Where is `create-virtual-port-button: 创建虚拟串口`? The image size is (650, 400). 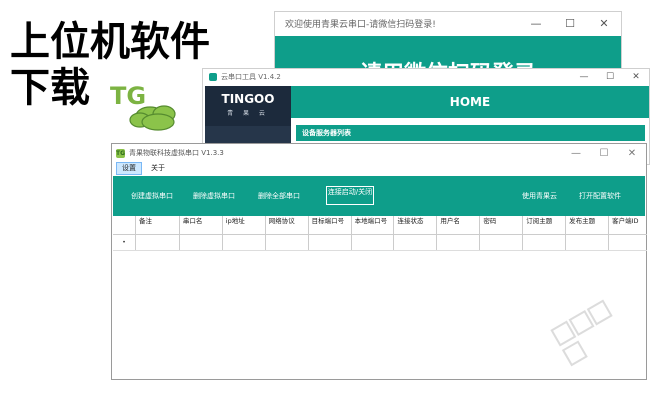
create-virtual-port-button: 创建虚拟串口 is located at coordinates (152, 196).